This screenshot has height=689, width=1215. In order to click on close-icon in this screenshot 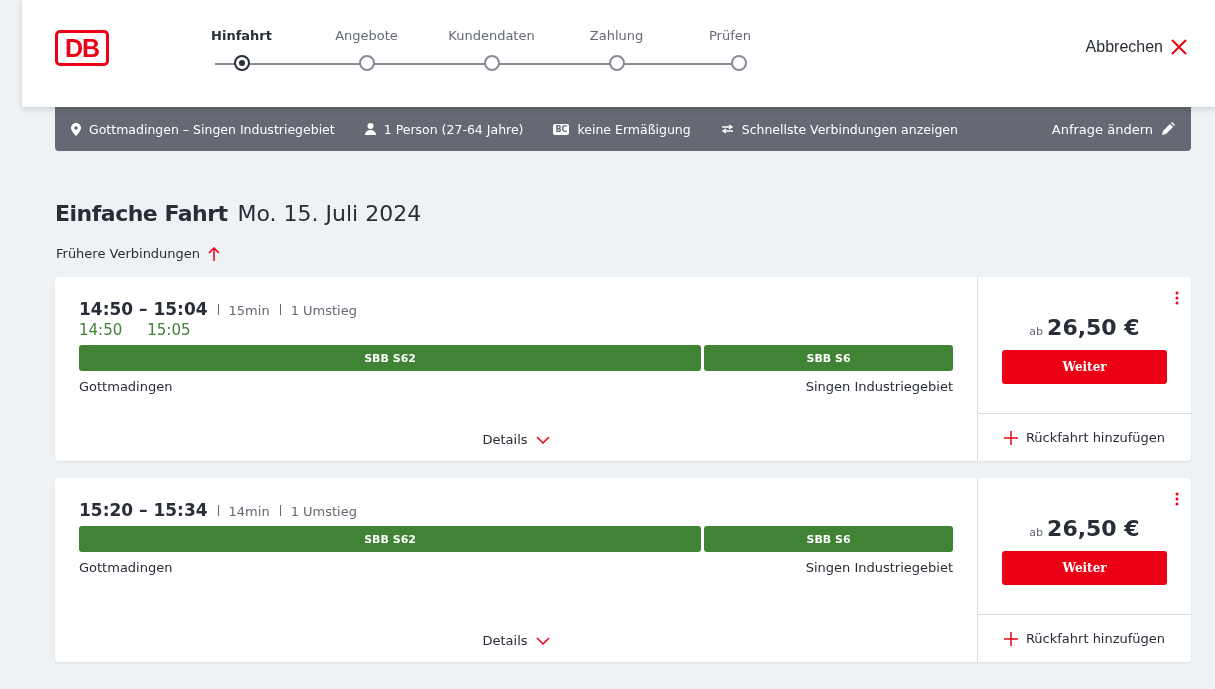, I will do `click(1179, 47)`.